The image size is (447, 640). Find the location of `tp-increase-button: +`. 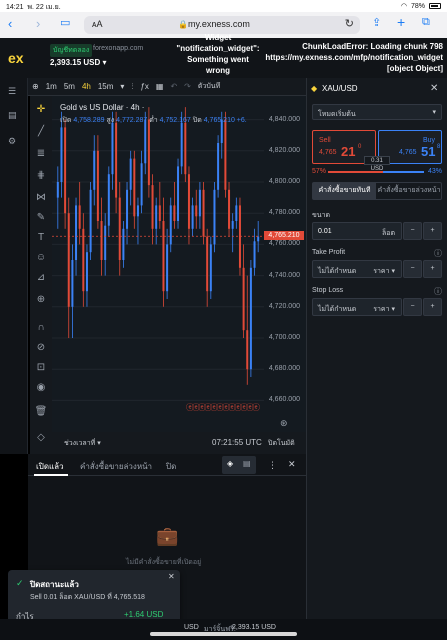

tp-increase-button: + is located at coordinates (432, 269).